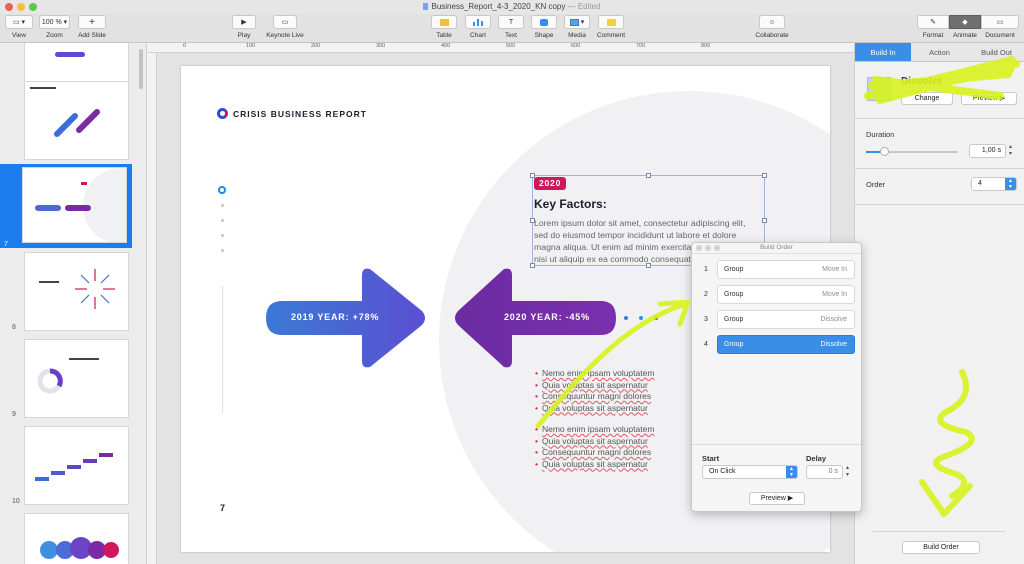 The height and width of the screenshot is (564, 1024). I want to click on keynote-live-button: ▭ Keynote Live, so click(285, 27).